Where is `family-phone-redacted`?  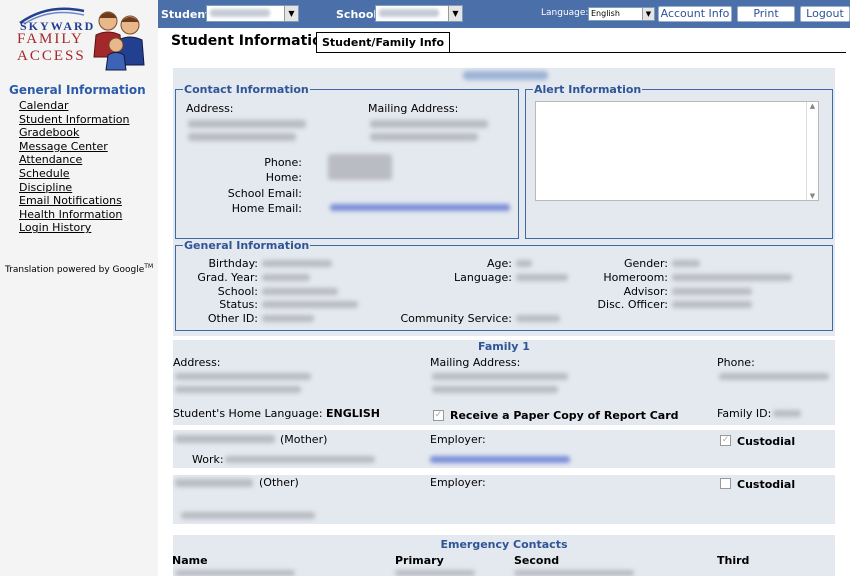 family-phone-redacted is located at coordinates (774, 376).